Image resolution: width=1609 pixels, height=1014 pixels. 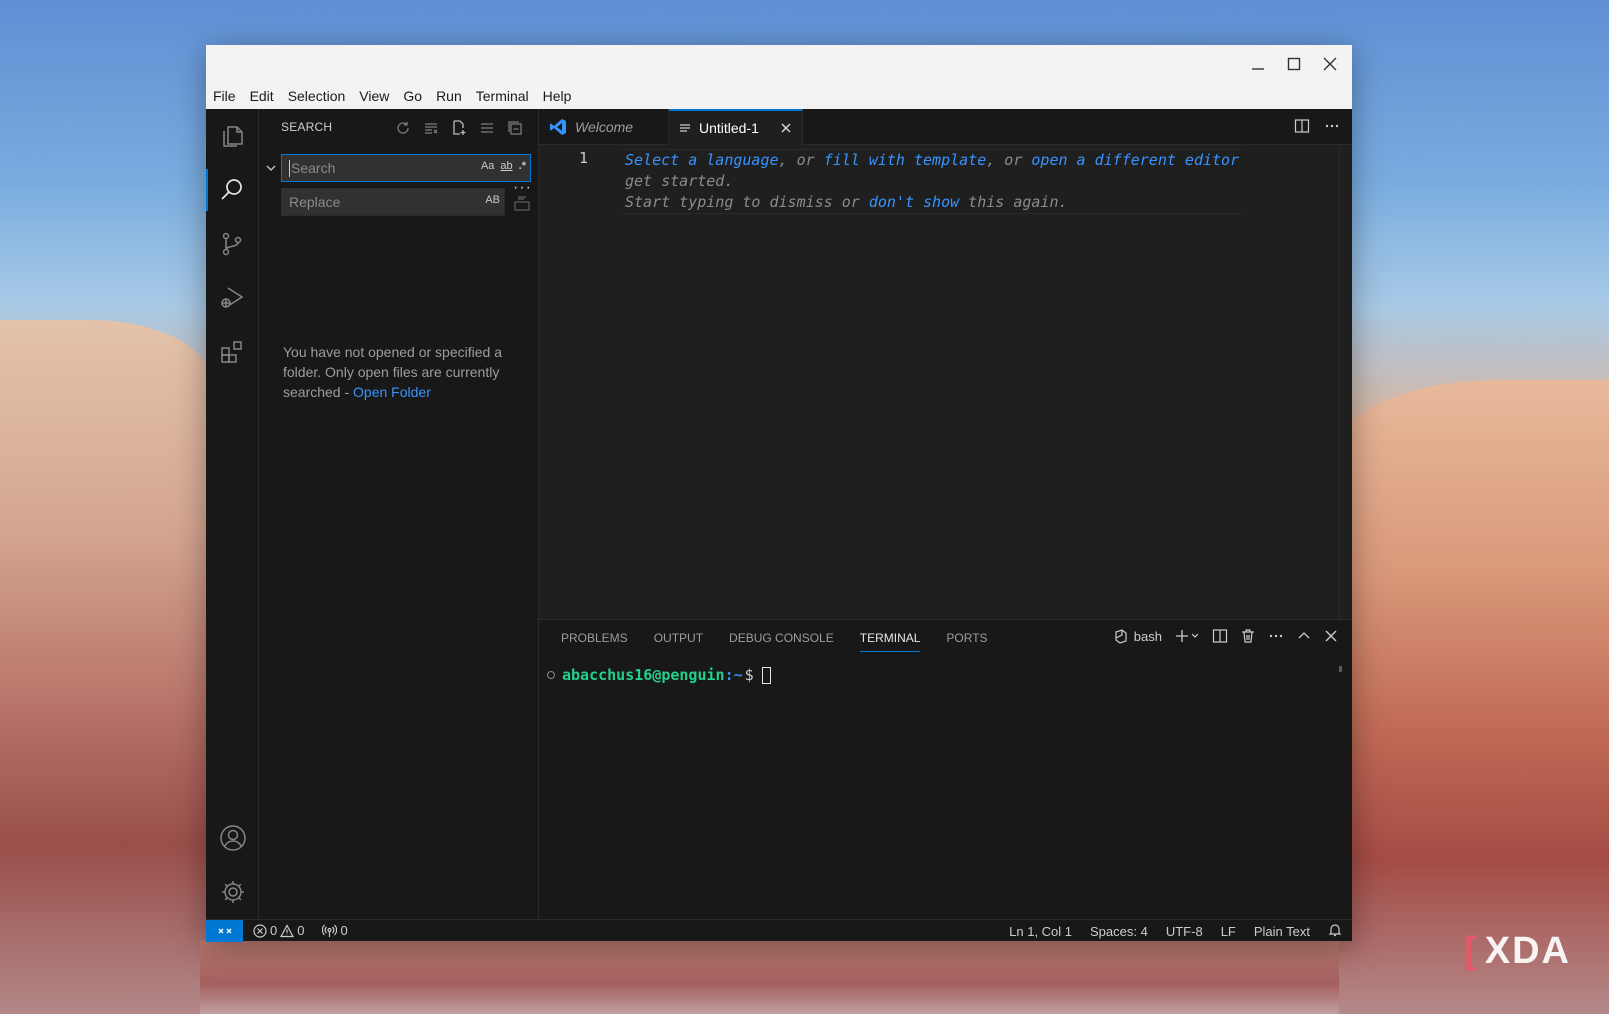 I want to click on view-as-tree-button, so click(x=487, y=128).